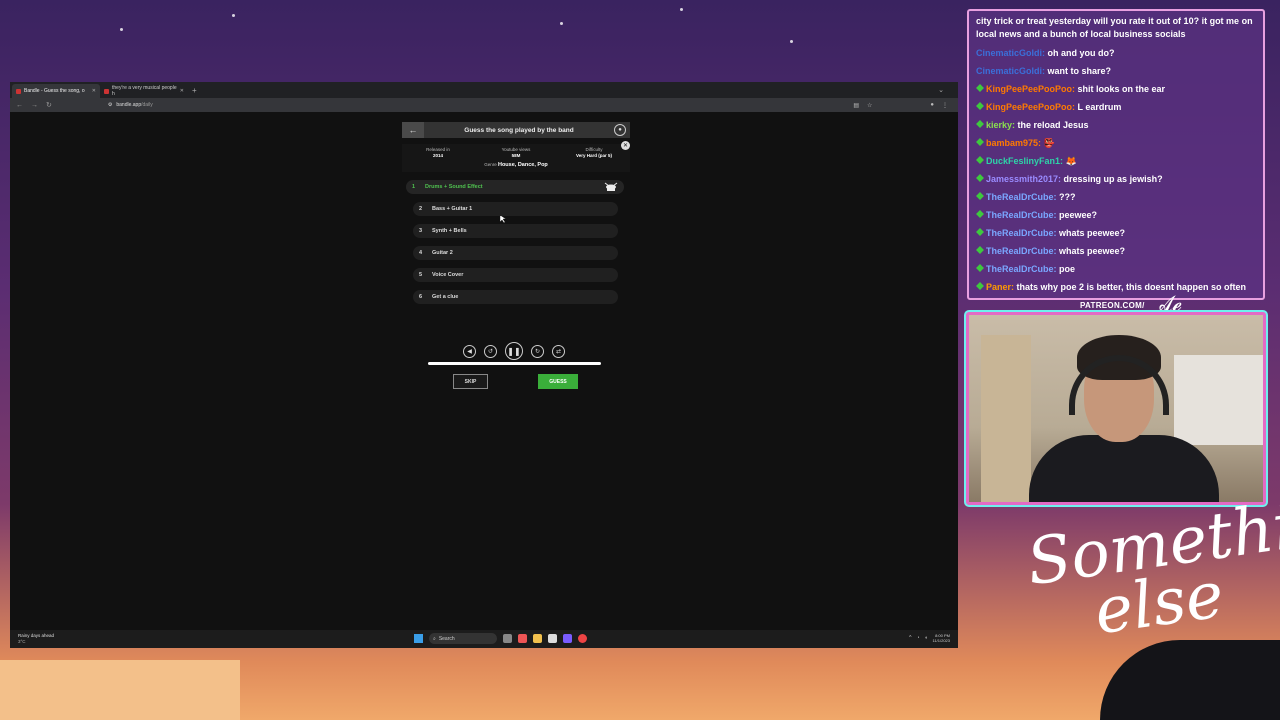  Describe the element at coordinates (34, 105) in the screenshot. I see `forward-arrow-icon: →` at that location.